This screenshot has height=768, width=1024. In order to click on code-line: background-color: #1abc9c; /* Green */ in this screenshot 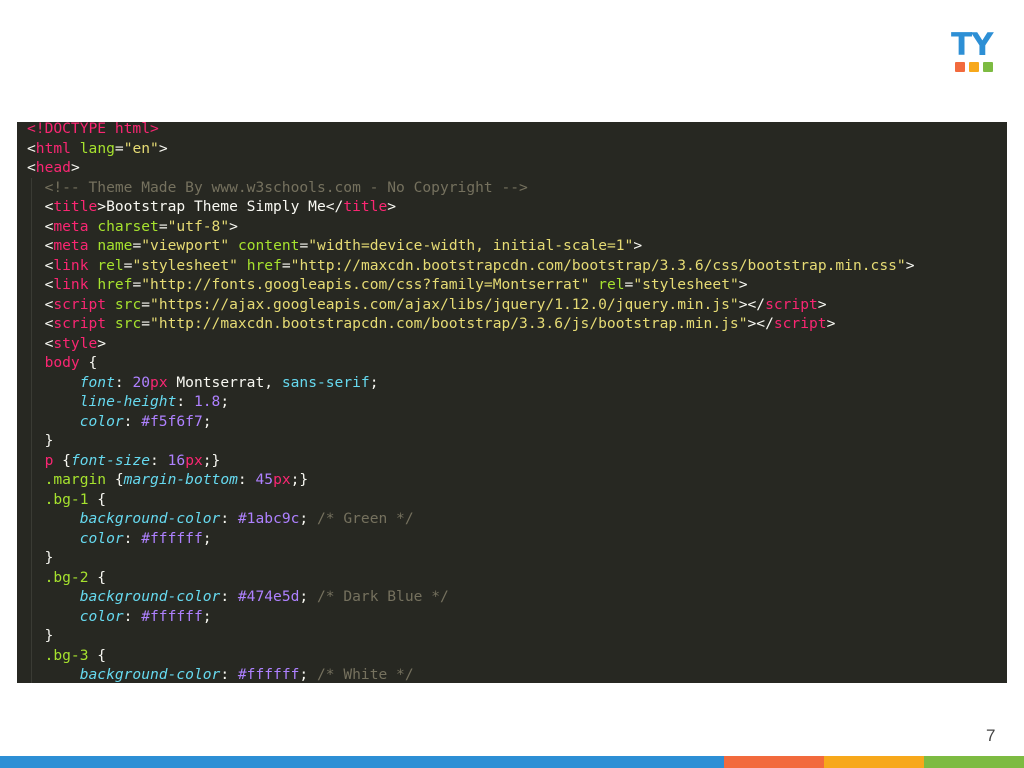, I will do `click(471, 519)`.